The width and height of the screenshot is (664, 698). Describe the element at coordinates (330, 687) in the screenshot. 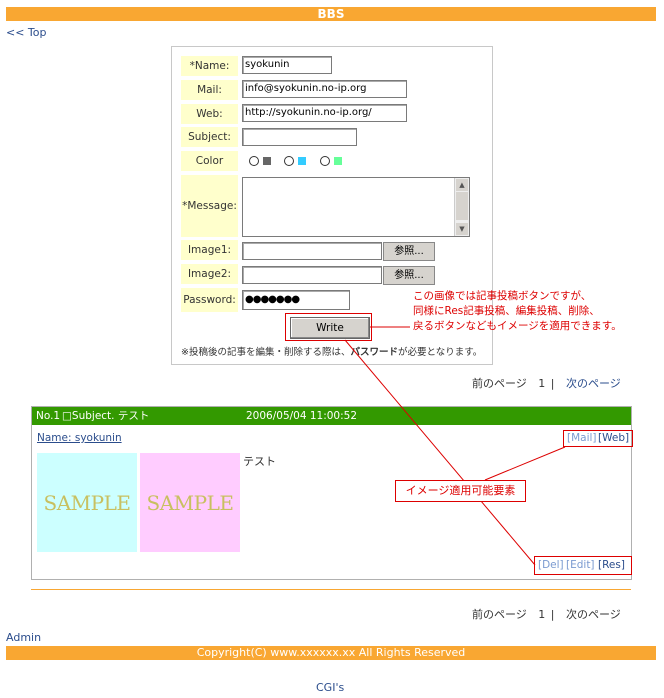

I see `cgis-link: CGI's` at that location.